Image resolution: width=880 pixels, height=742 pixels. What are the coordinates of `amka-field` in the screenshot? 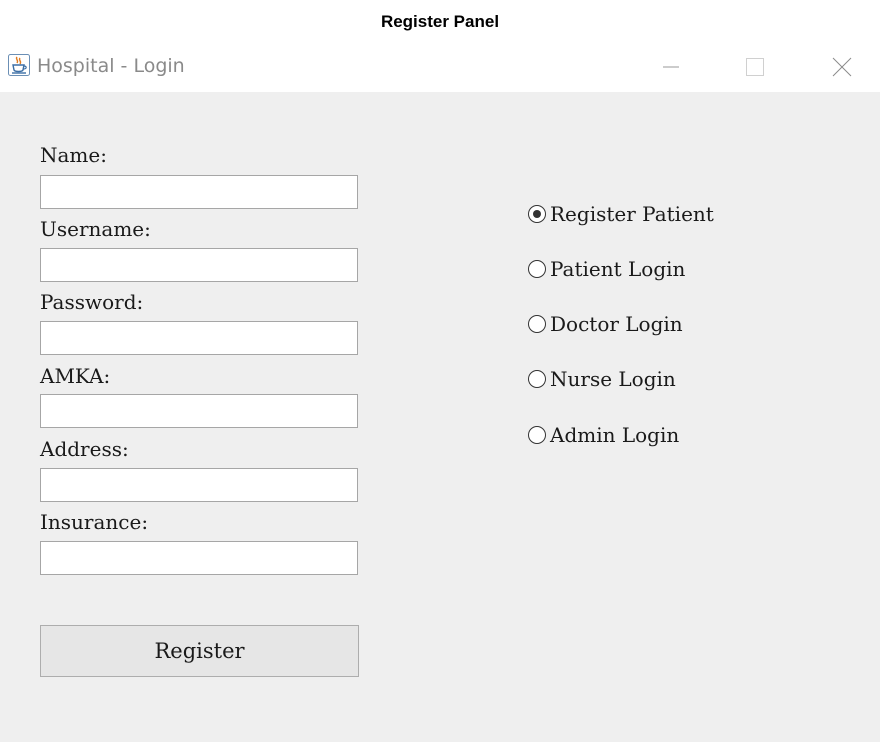 It's located at (199, 411).